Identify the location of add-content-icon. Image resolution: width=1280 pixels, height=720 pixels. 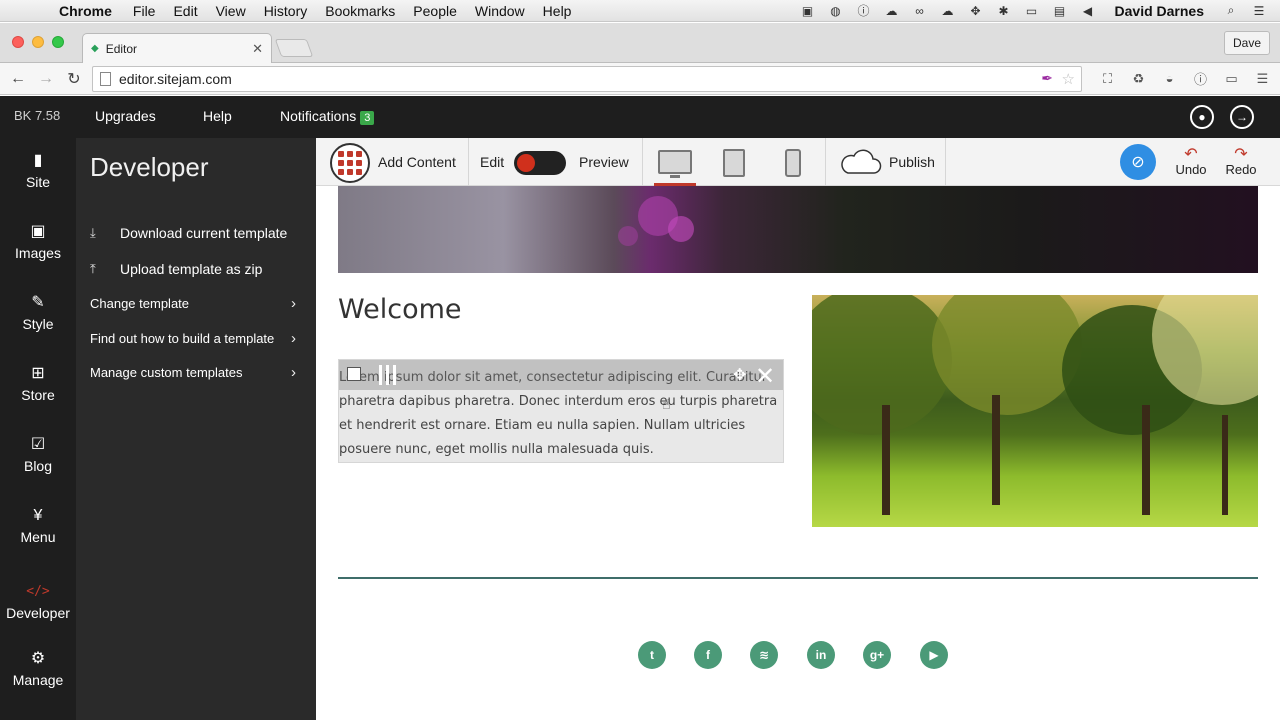
(350, 163).